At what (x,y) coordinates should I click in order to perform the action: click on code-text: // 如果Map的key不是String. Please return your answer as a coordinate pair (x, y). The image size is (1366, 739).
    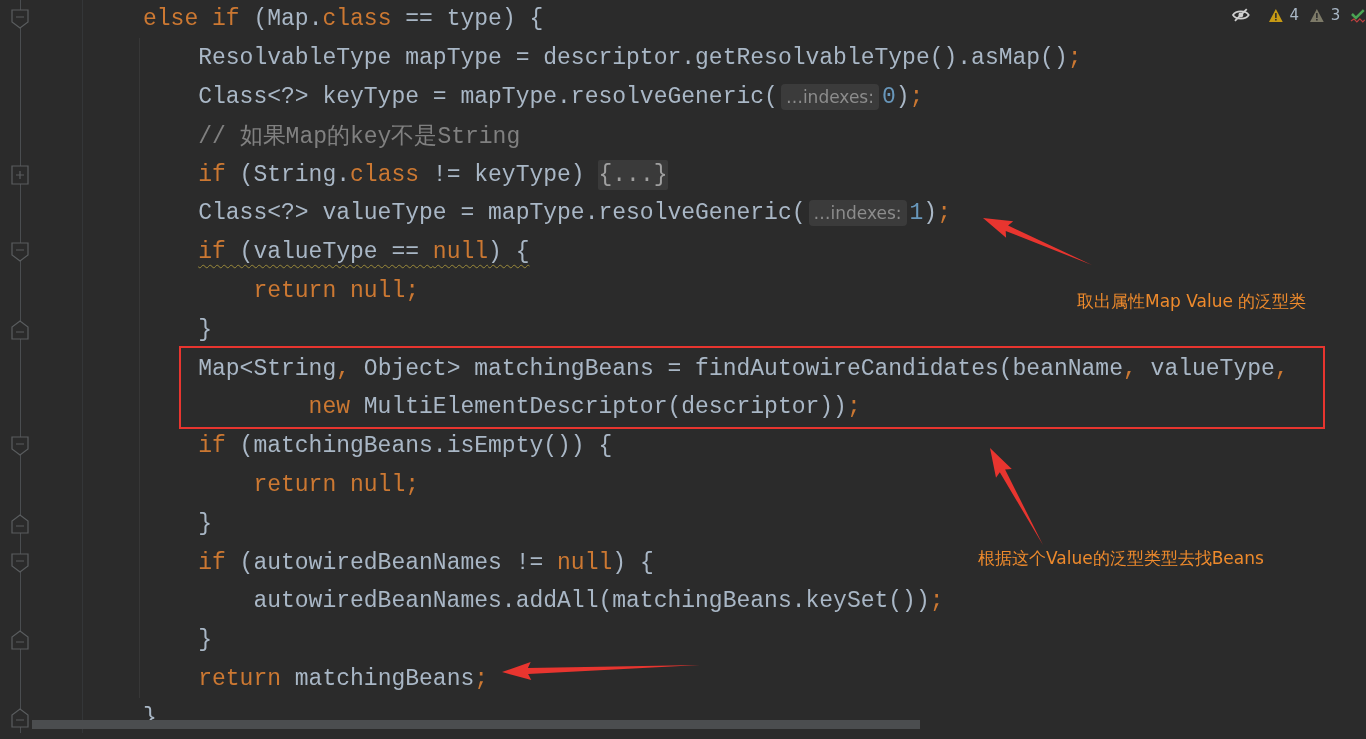
    Looking at the image, I should click on (359, 137).